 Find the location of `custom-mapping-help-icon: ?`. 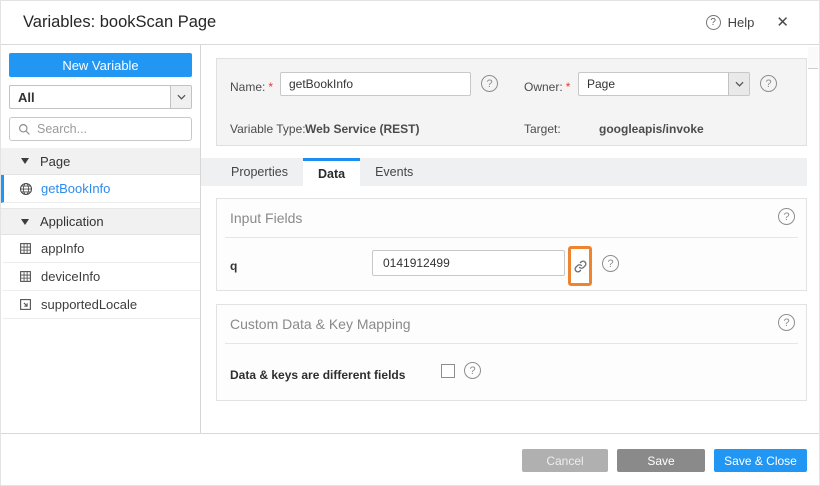

custom-mapping-help-icon: ? is located at coordinates (786, 322).